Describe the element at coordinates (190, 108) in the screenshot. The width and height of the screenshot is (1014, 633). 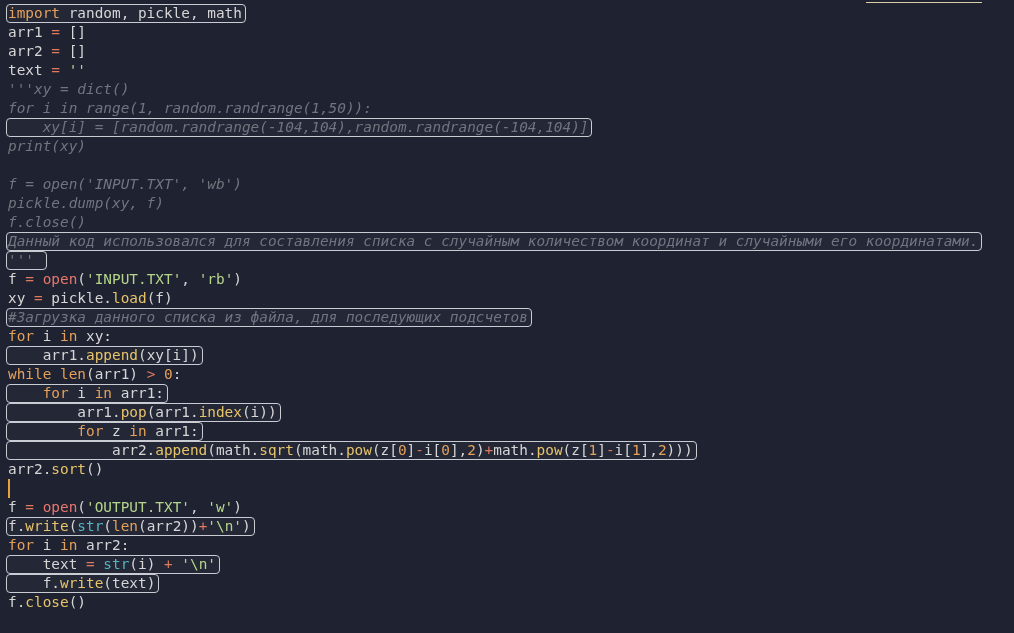
I see `code-line: for i in range(1, random.randrange(1,50)):` at that location.